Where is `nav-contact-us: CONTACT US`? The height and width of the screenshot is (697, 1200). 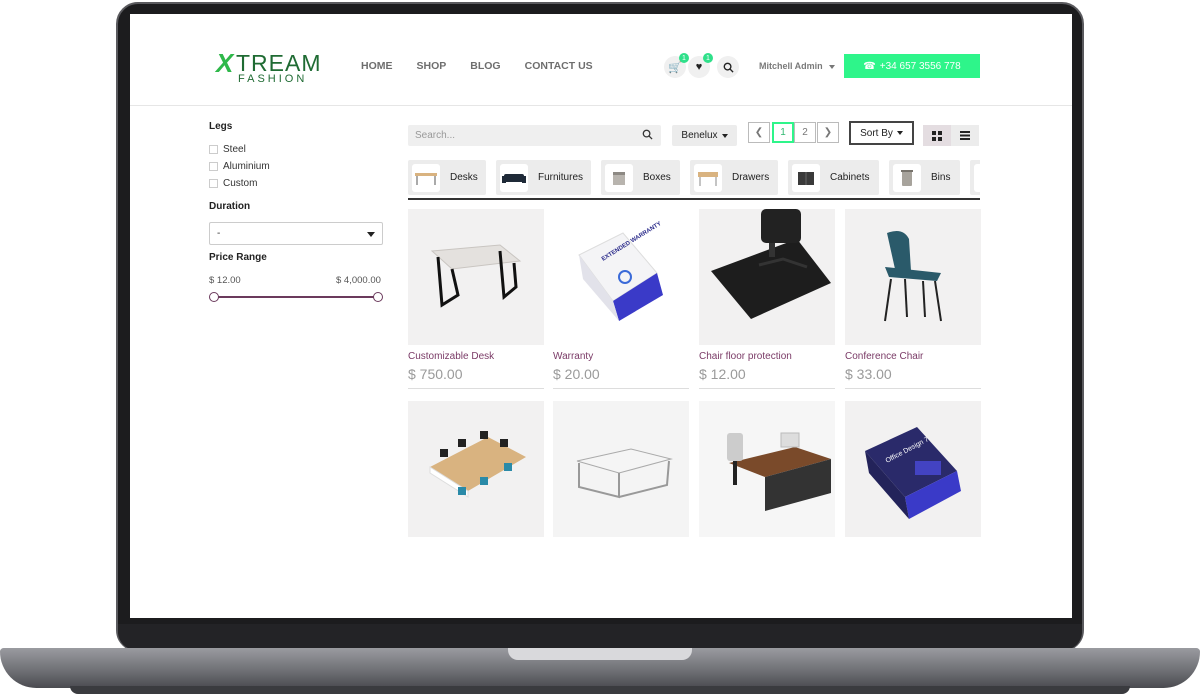 nav-contact-us: CONTACT US is located at coordinates (559, 66).